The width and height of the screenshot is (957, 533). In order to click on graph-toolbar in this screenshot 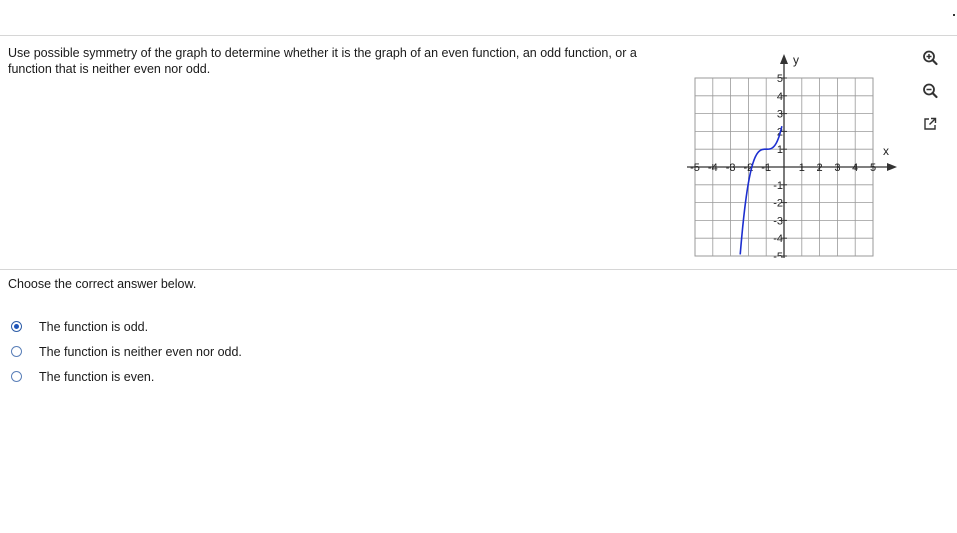, I will do `click(933, 97)`.